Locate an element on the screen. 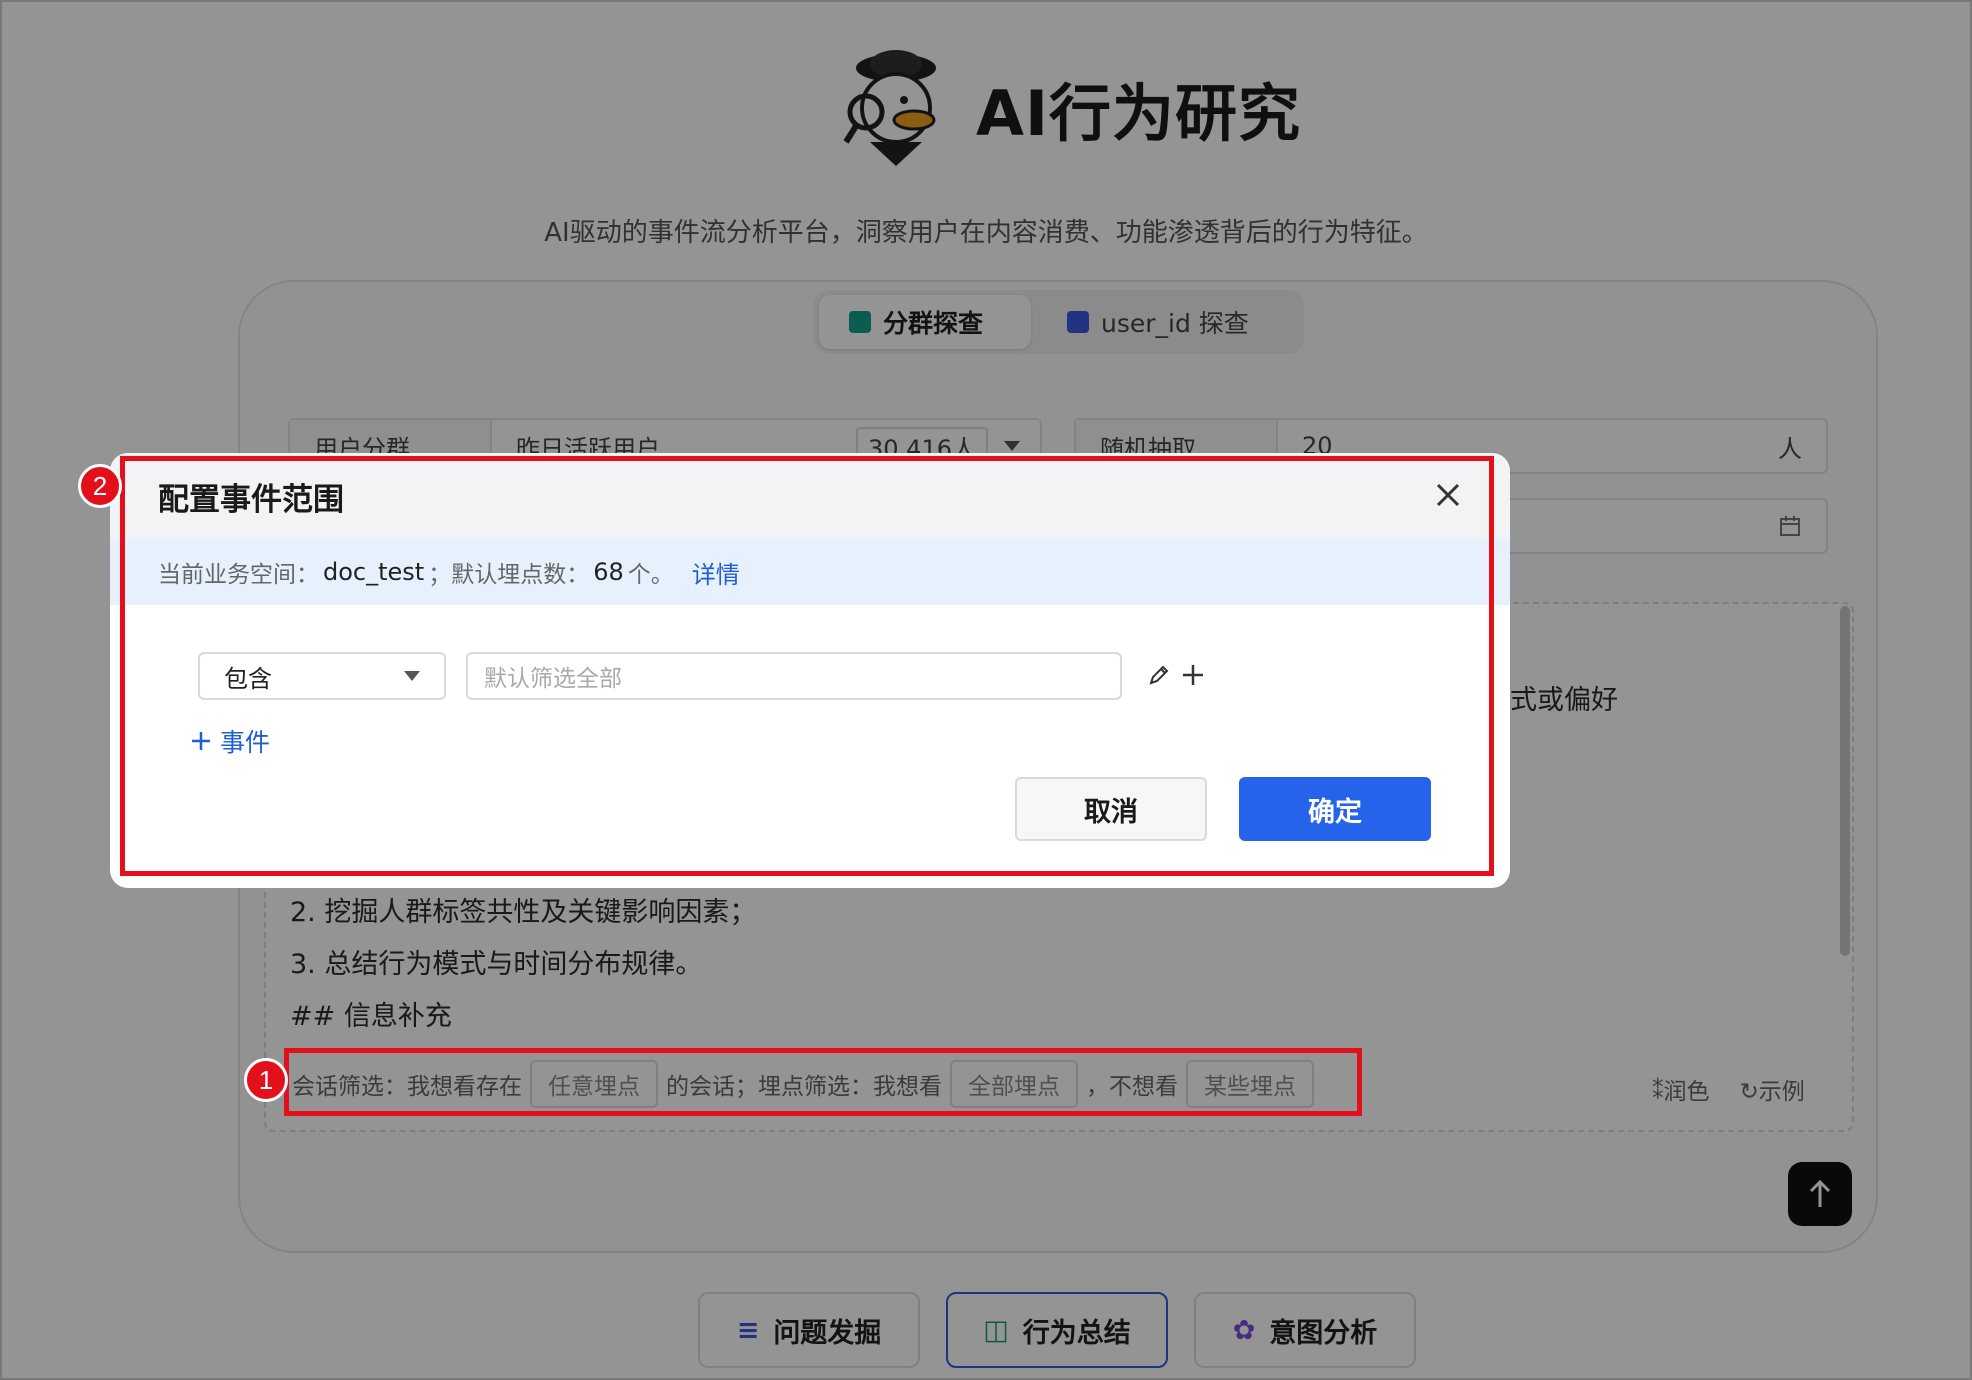 This screenshot has height=1380, width=1972. annotation-badge-2: 2 is located at coordinates (100, 486).